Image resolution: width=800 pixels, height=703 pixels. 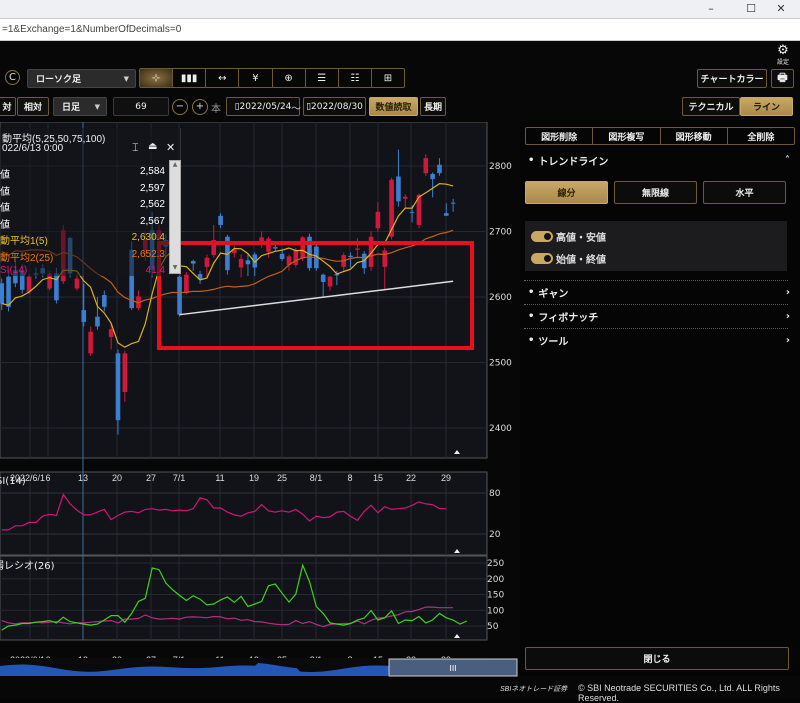 What do you see at coordinates (751, 9) in the screenshot?
I see `maximize-button: ☐` at bounding box center [751, 9].